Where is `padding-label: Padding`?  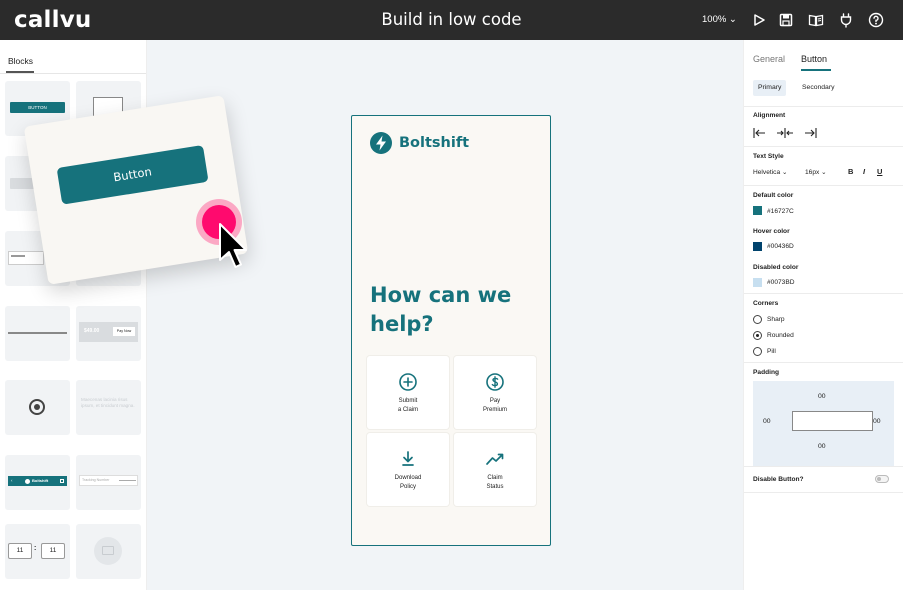
padding-label: Padding is located at coordinates (766, 372).